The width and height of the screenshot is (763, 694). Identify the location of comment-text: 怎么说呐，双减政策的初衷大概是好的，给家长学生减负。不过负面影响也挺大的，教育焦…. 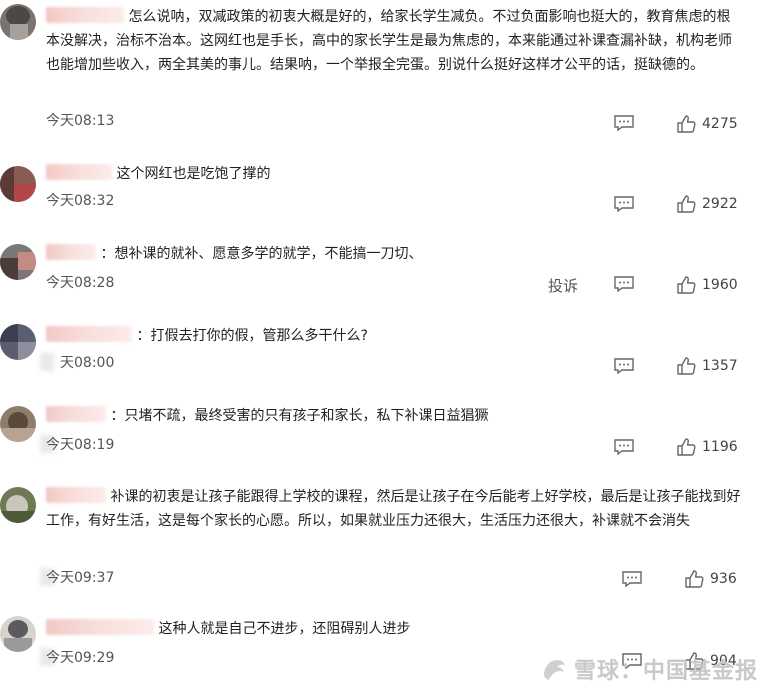
(389, 40).